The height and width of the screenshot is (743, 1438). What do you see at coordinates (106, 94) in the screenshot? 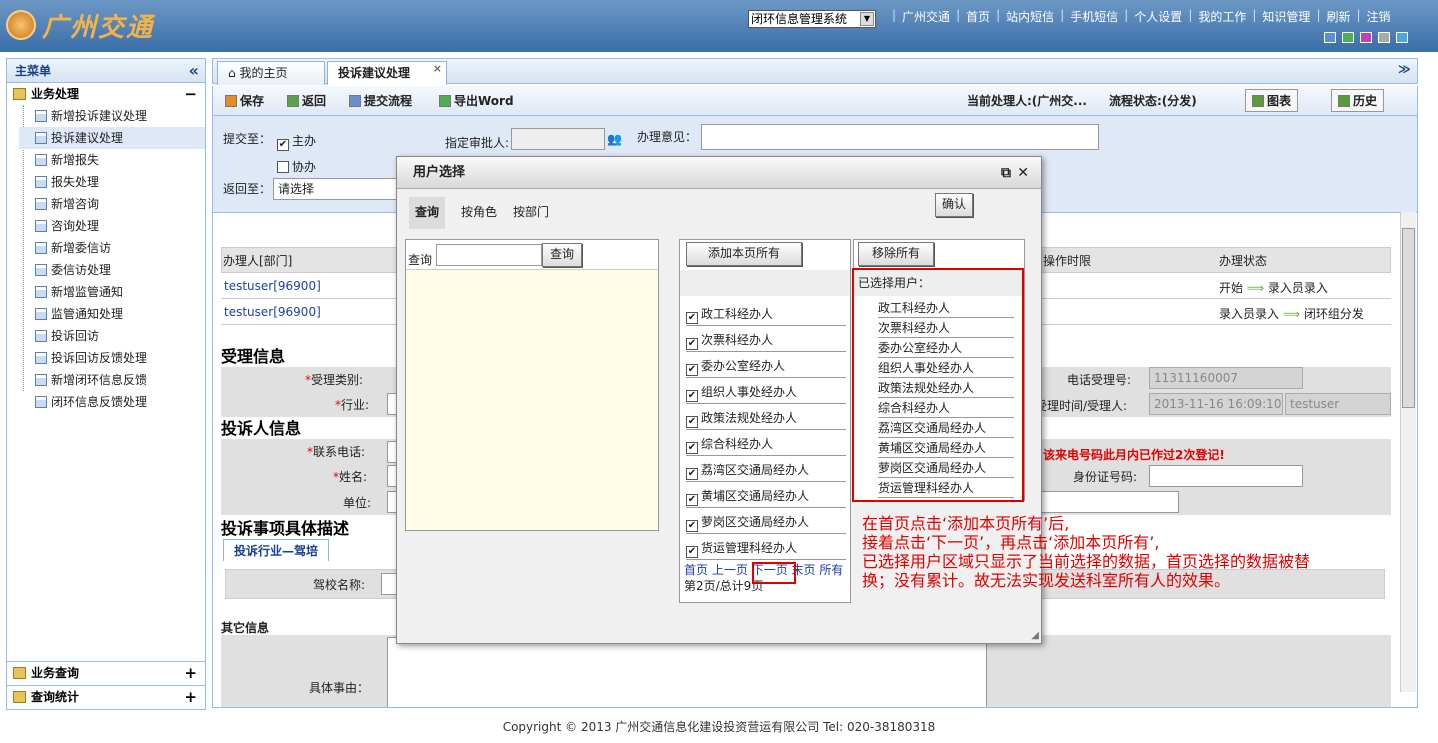
I see `group-business: 业务处理 −` at bounding box center [106, 94].